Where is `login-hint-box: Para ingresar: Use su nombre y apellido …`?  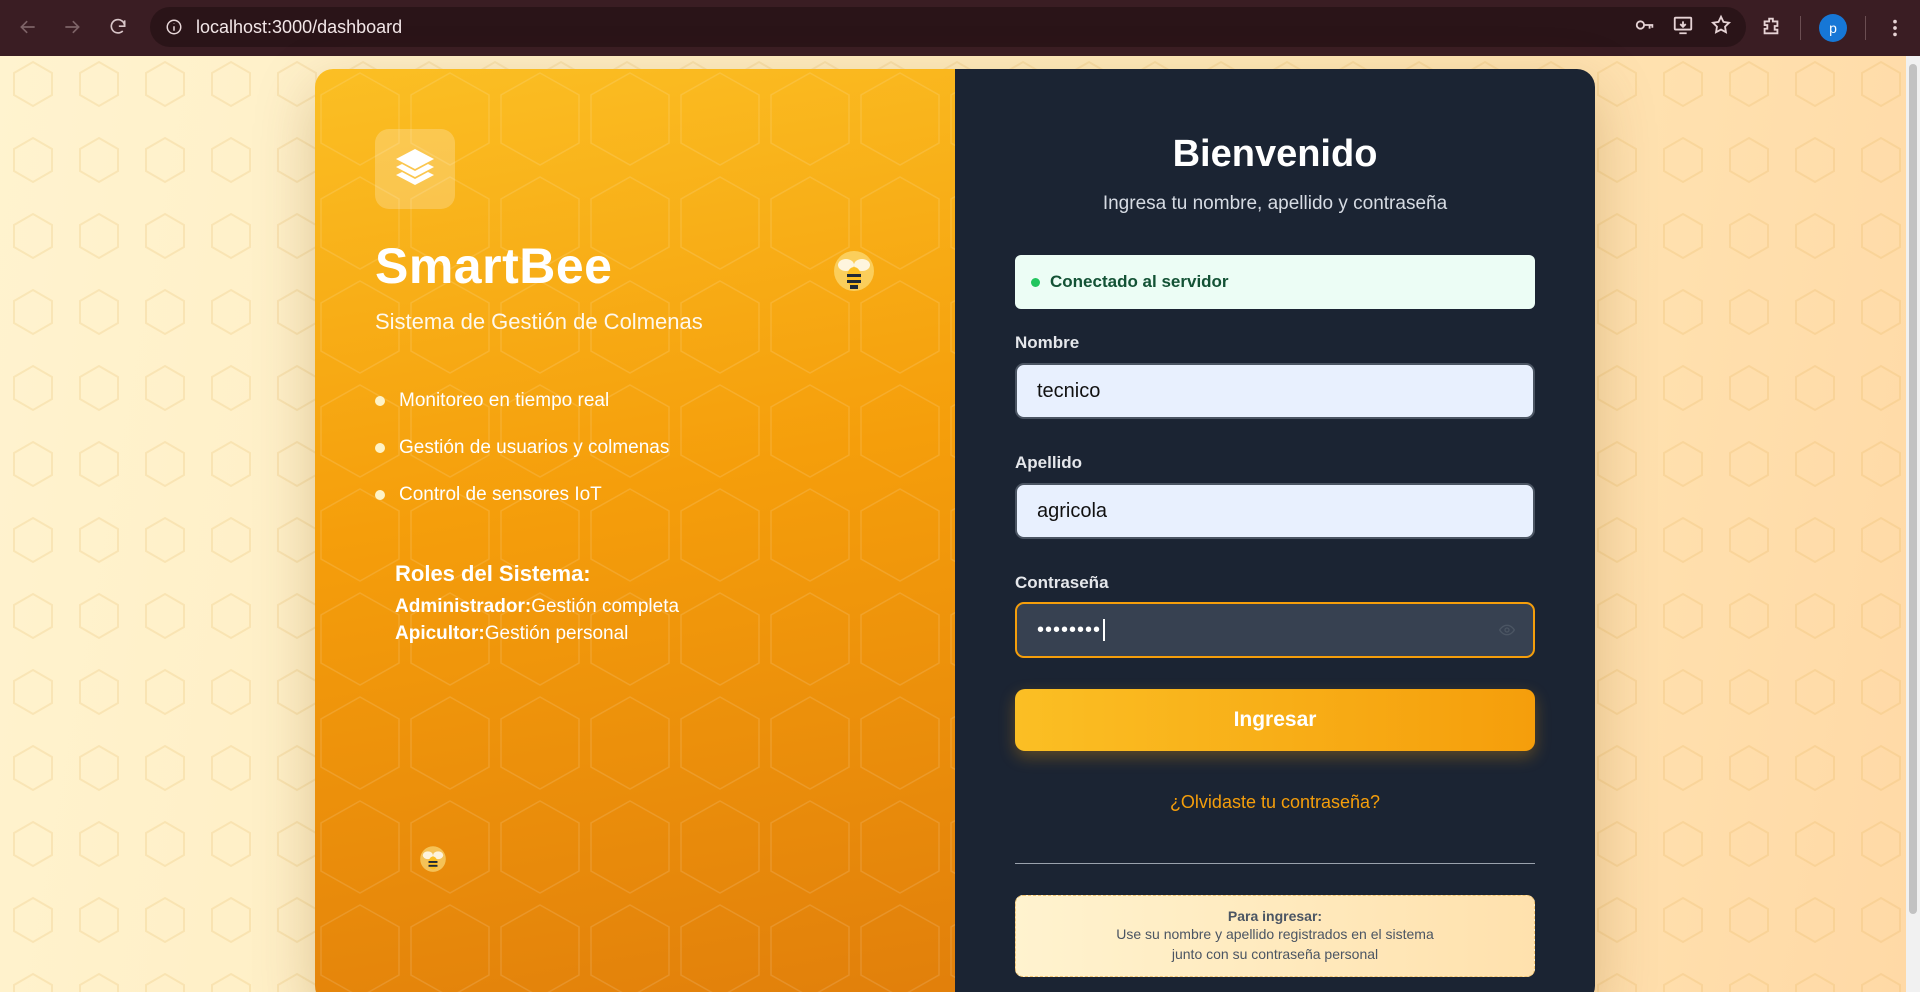 login-hint-box: Para ingresar: Use su nombre y apellido … is located at coordinates (1275, 936).